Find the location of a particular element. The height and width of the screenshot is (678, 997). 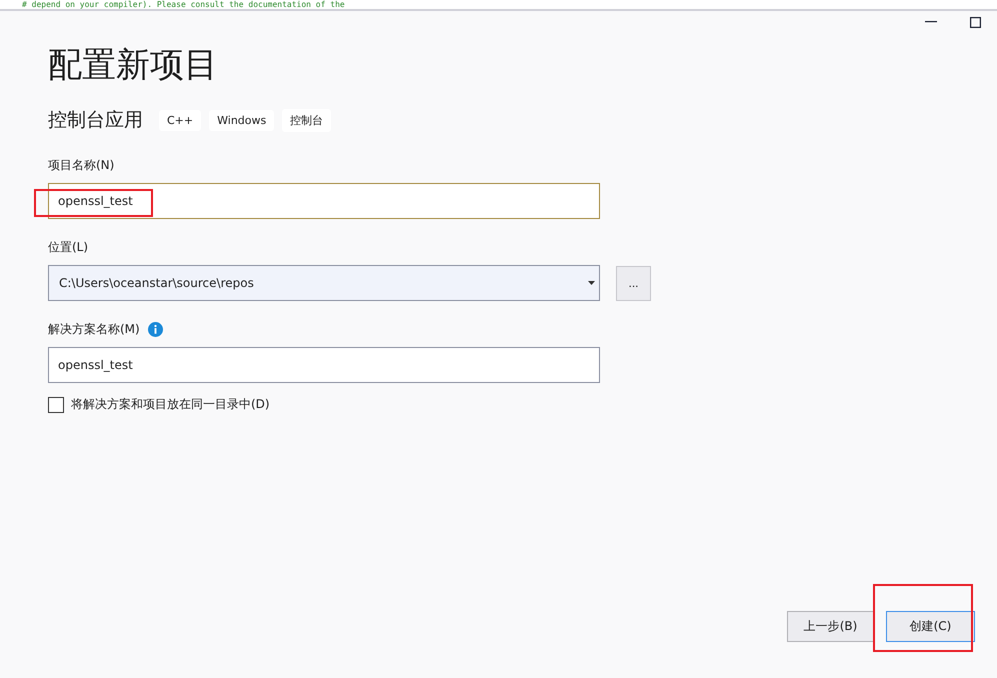

field-label: 位置(L) is located at coordinates (69, 247).